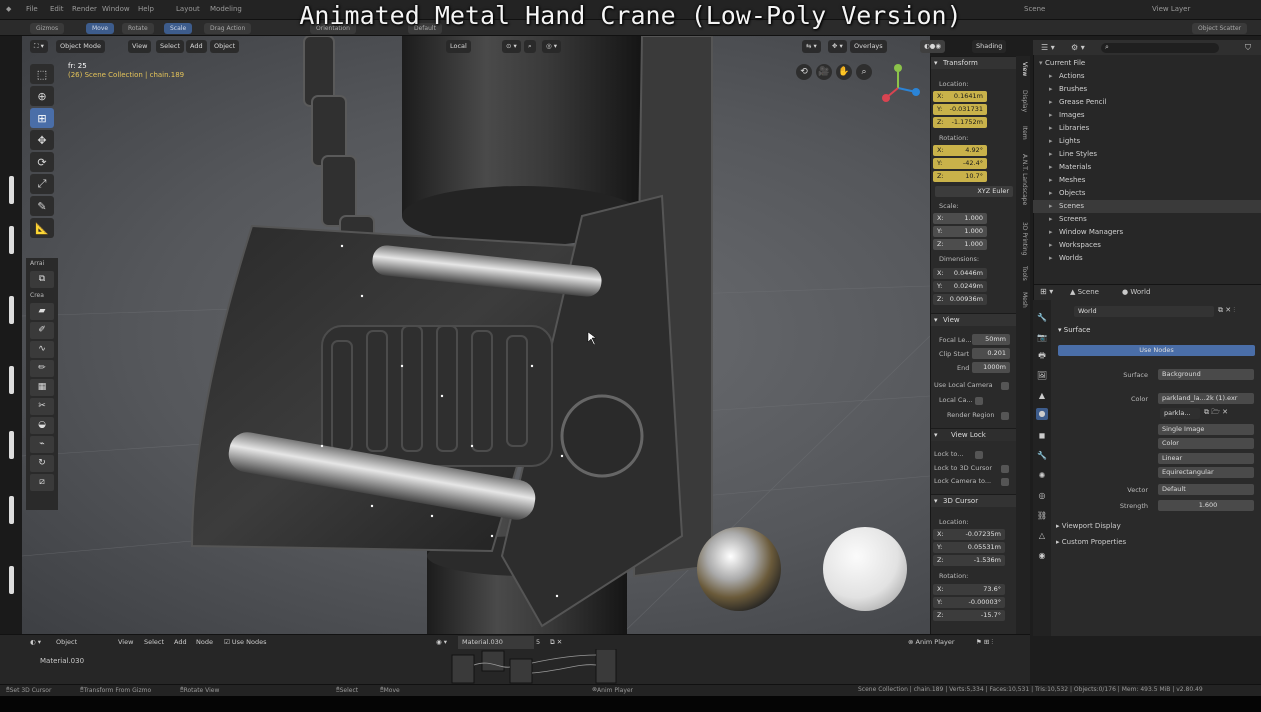 The width and height of the screenshot is (1261, 712). I want to click on world-datablock-icons: ⧉ ✕ ⫶, so click(1226, 310).